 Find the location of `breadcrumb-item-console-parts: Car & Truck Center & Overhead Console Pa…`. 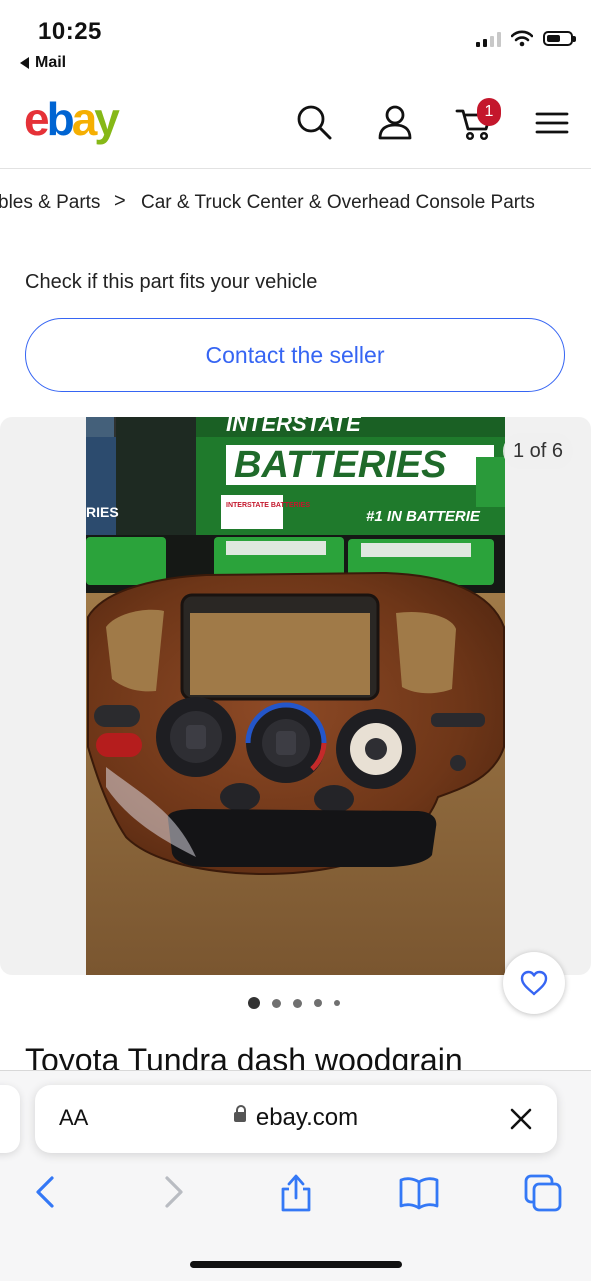

breadcrumb-item-console-parts: Car & Truck Center & Overhead Console Pa… is located at coordinates (338, 203).